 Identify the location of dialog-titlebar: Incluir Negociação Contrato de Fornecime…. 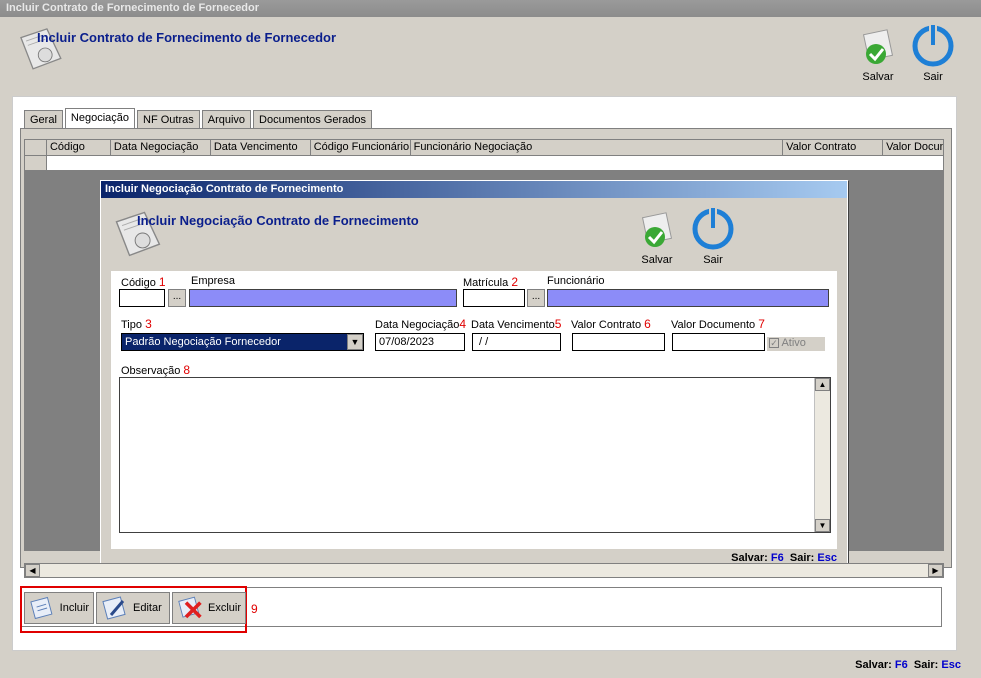
(474, 189).